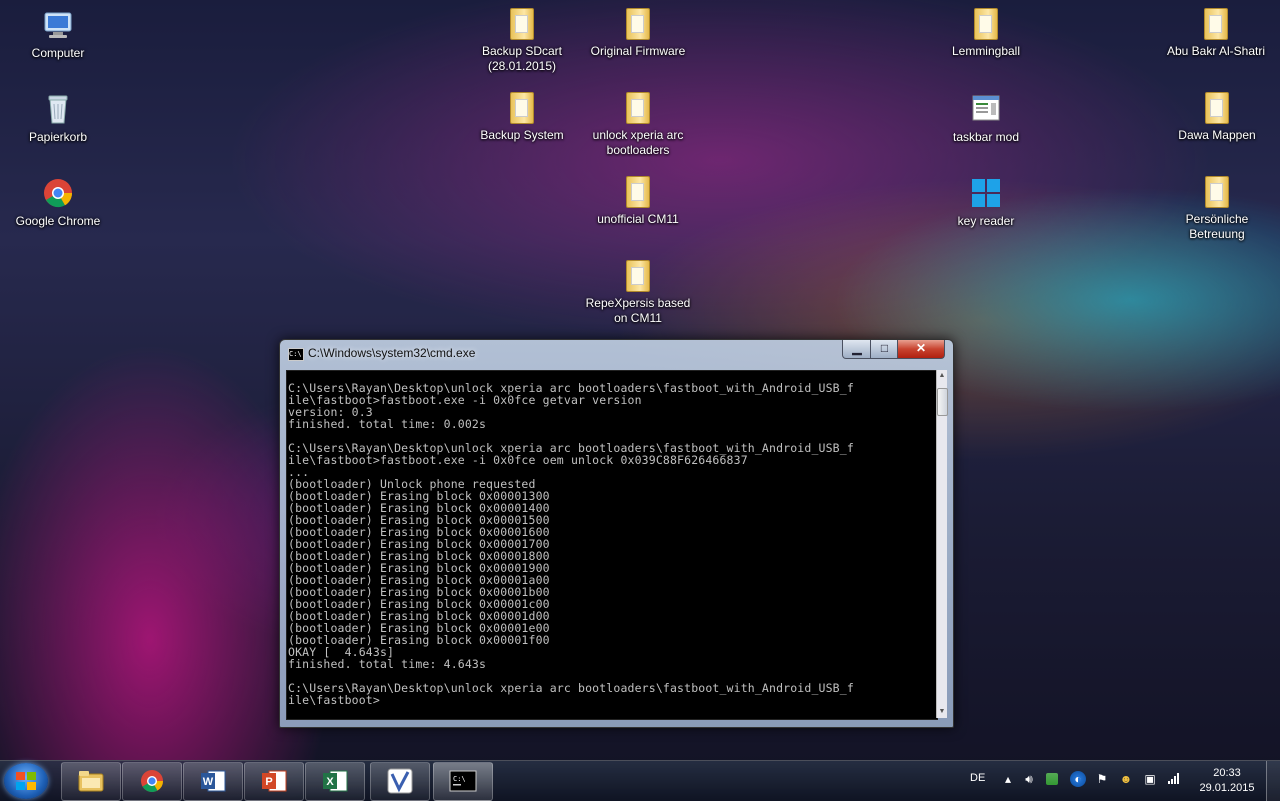 The height and width of the screenshot is (801, 1280). What do you see at coordinates (58, 221) in the screenshot?
I see `desktop-icon-label: Google Chrome` at bounding box center [58, 221].